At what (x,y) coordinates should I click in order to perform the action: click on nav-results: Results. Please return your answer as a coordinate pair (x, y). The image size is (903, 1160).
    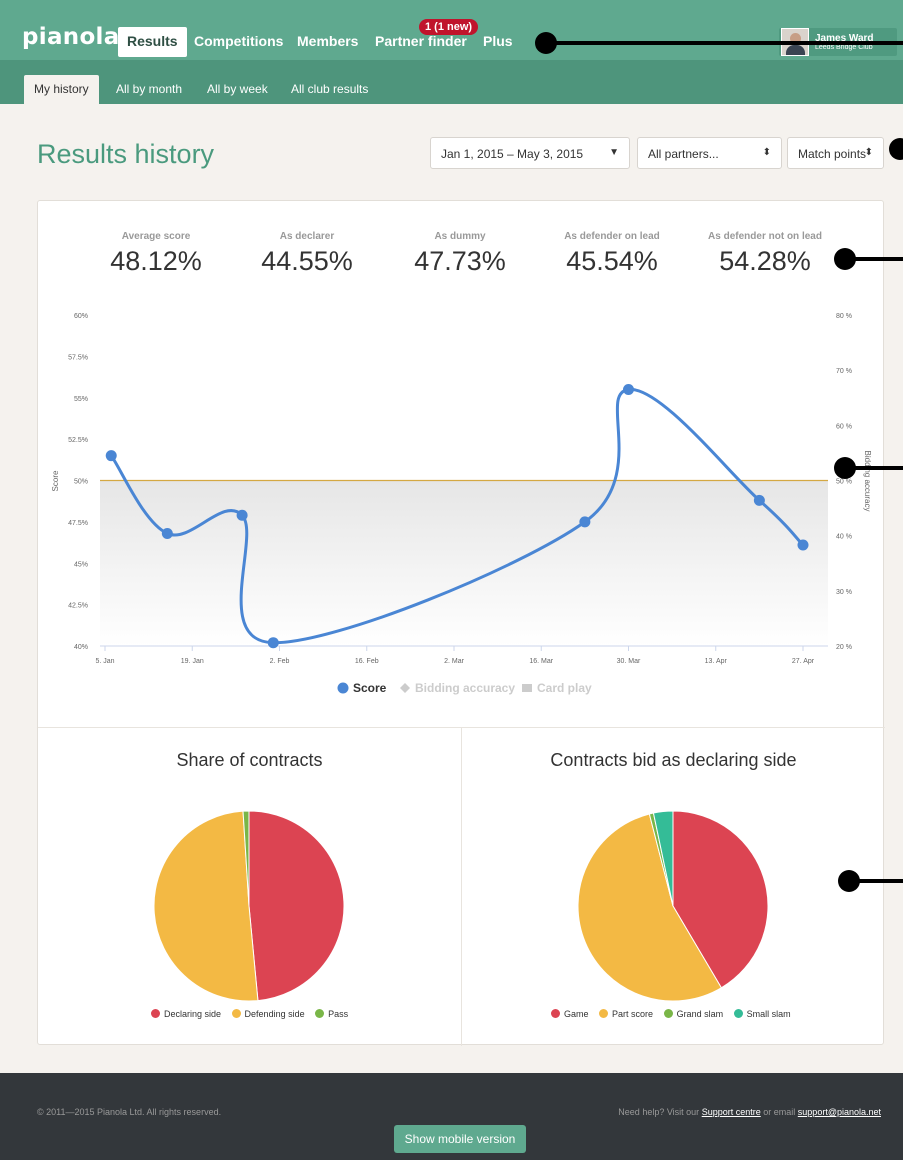
    Looking at the image, I should click on (152, 42).